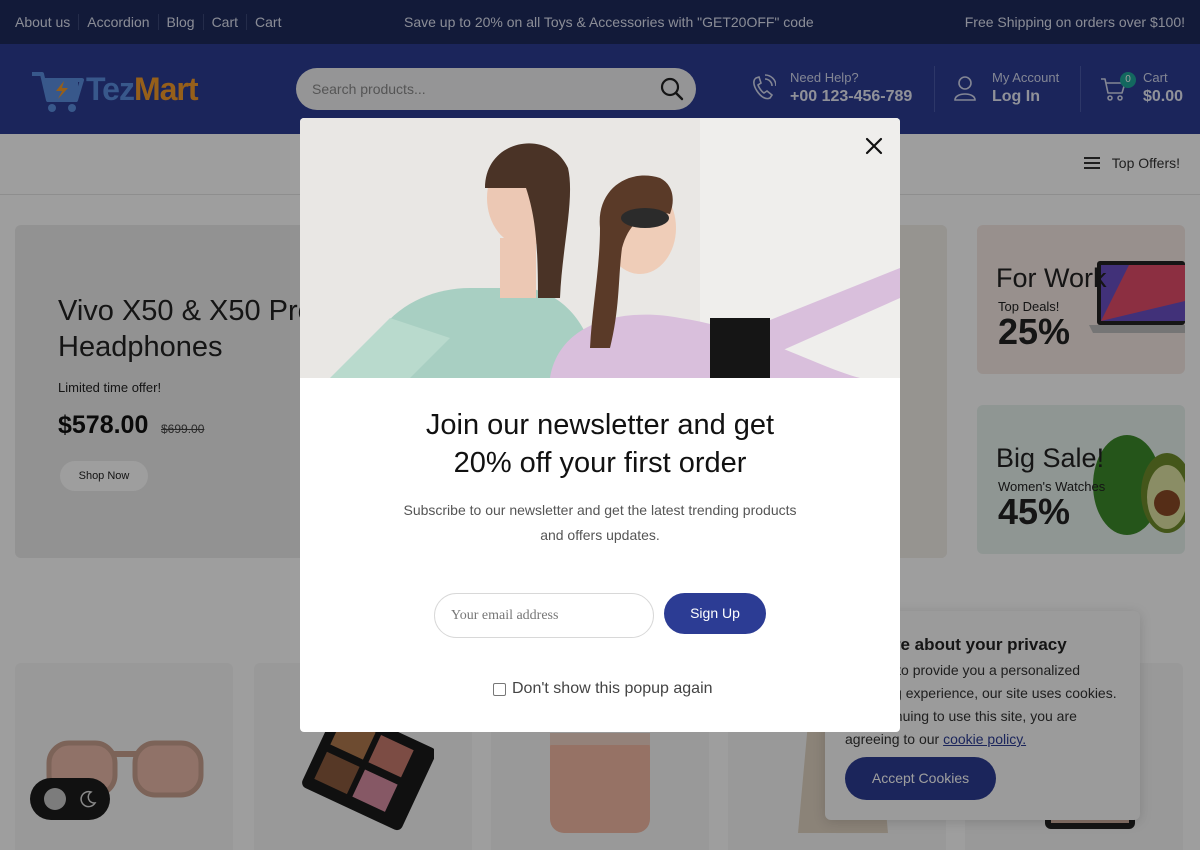  Describe the element at coordinates (874, 146) in the screenshot. I see `close-icon` at that location.